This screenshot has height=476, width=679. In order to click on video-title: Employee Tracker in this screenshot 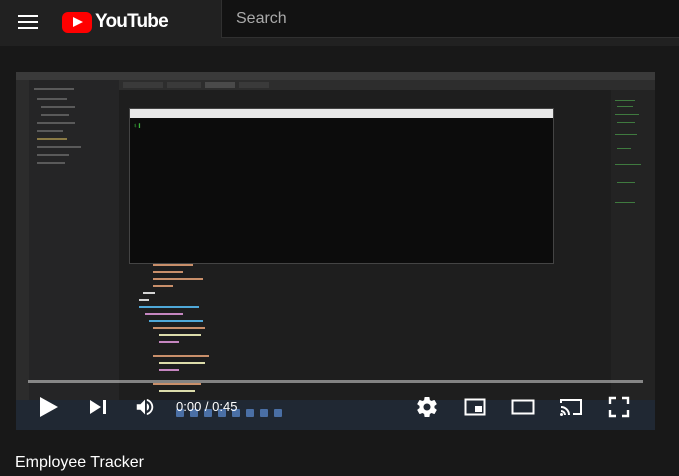, I will do `click(79, 462)`.